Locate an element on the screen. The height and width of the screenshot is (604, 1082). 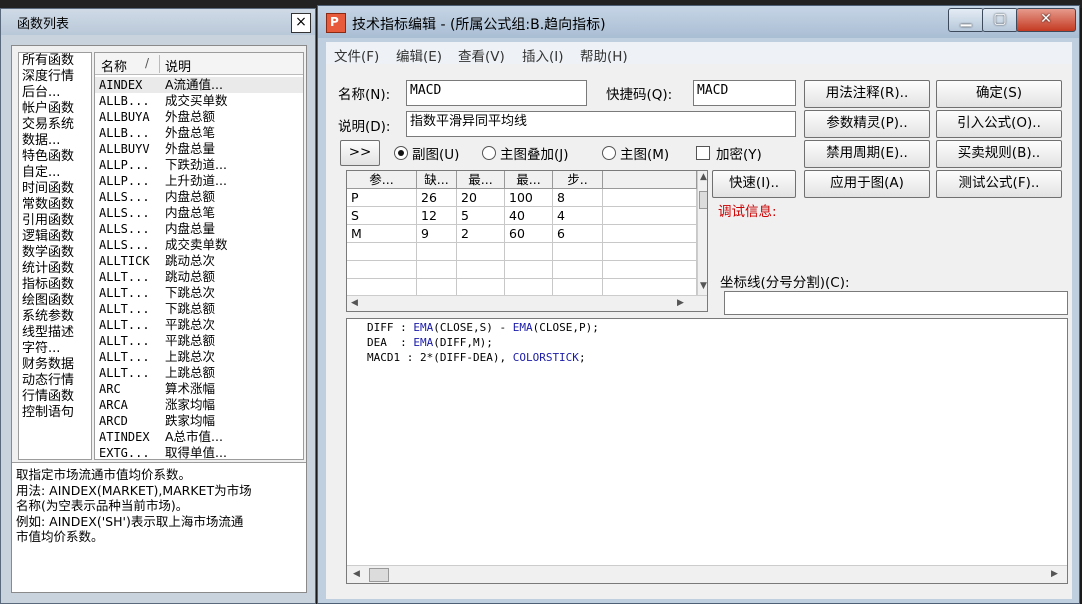
grid-cell: 40 is located at coordinates (529, 216).